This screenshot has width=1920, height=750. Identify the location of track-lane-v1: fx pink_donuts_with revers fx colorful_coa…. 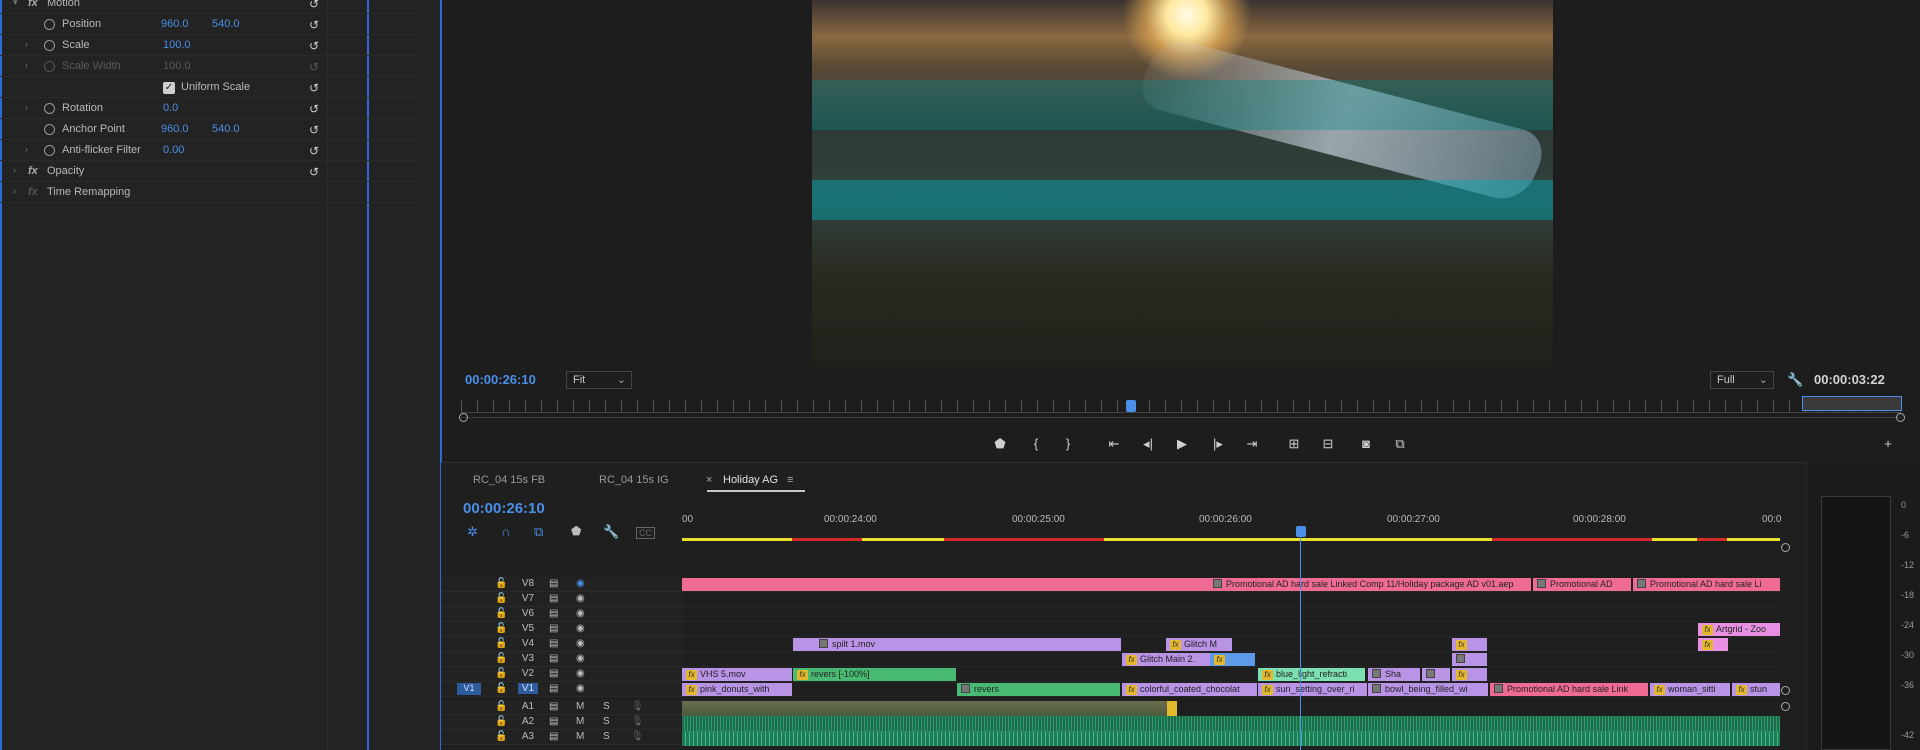
(1231, 689).